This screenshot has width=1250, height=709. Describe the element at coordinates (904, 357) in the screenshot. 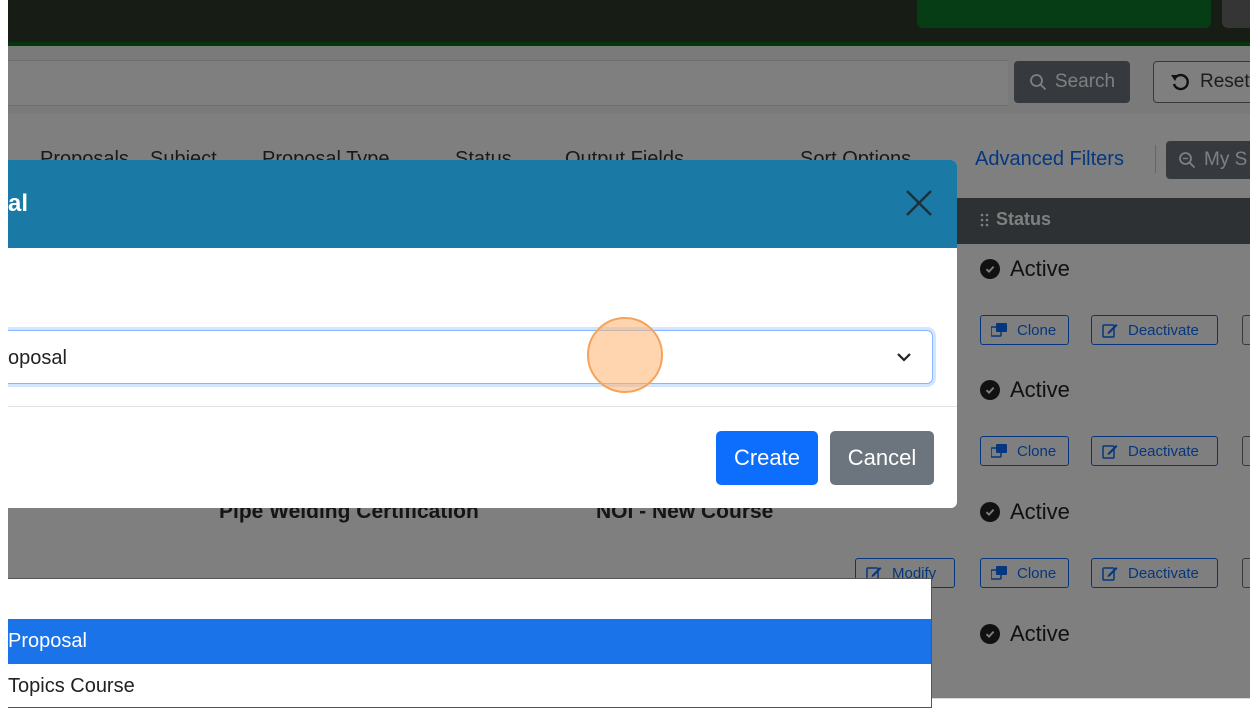

I see `chevron-down-icon` at that location.